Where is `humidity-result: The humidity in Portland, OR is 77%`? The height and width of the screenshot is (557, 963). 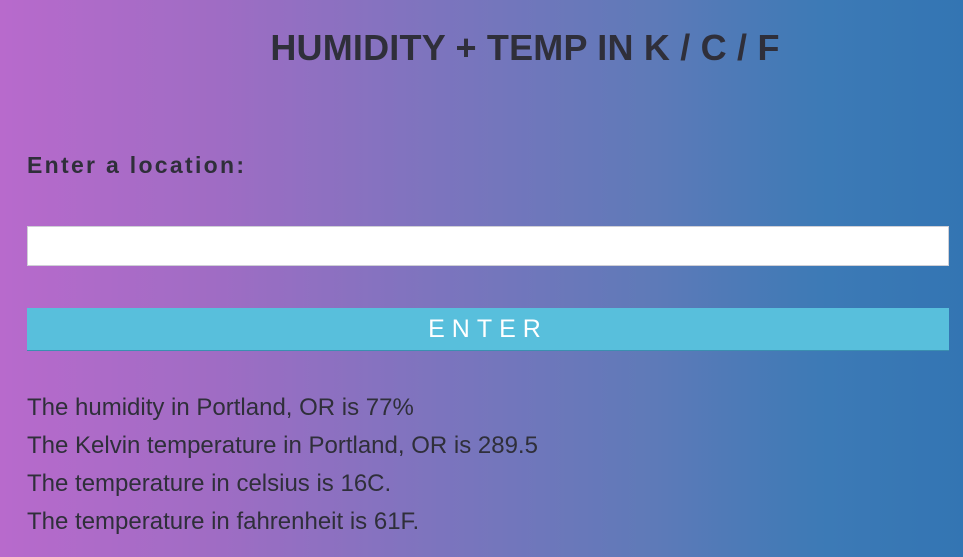 humidity-result: The humidity in Portland, OR is 77% is located at coordinates (220, 407).